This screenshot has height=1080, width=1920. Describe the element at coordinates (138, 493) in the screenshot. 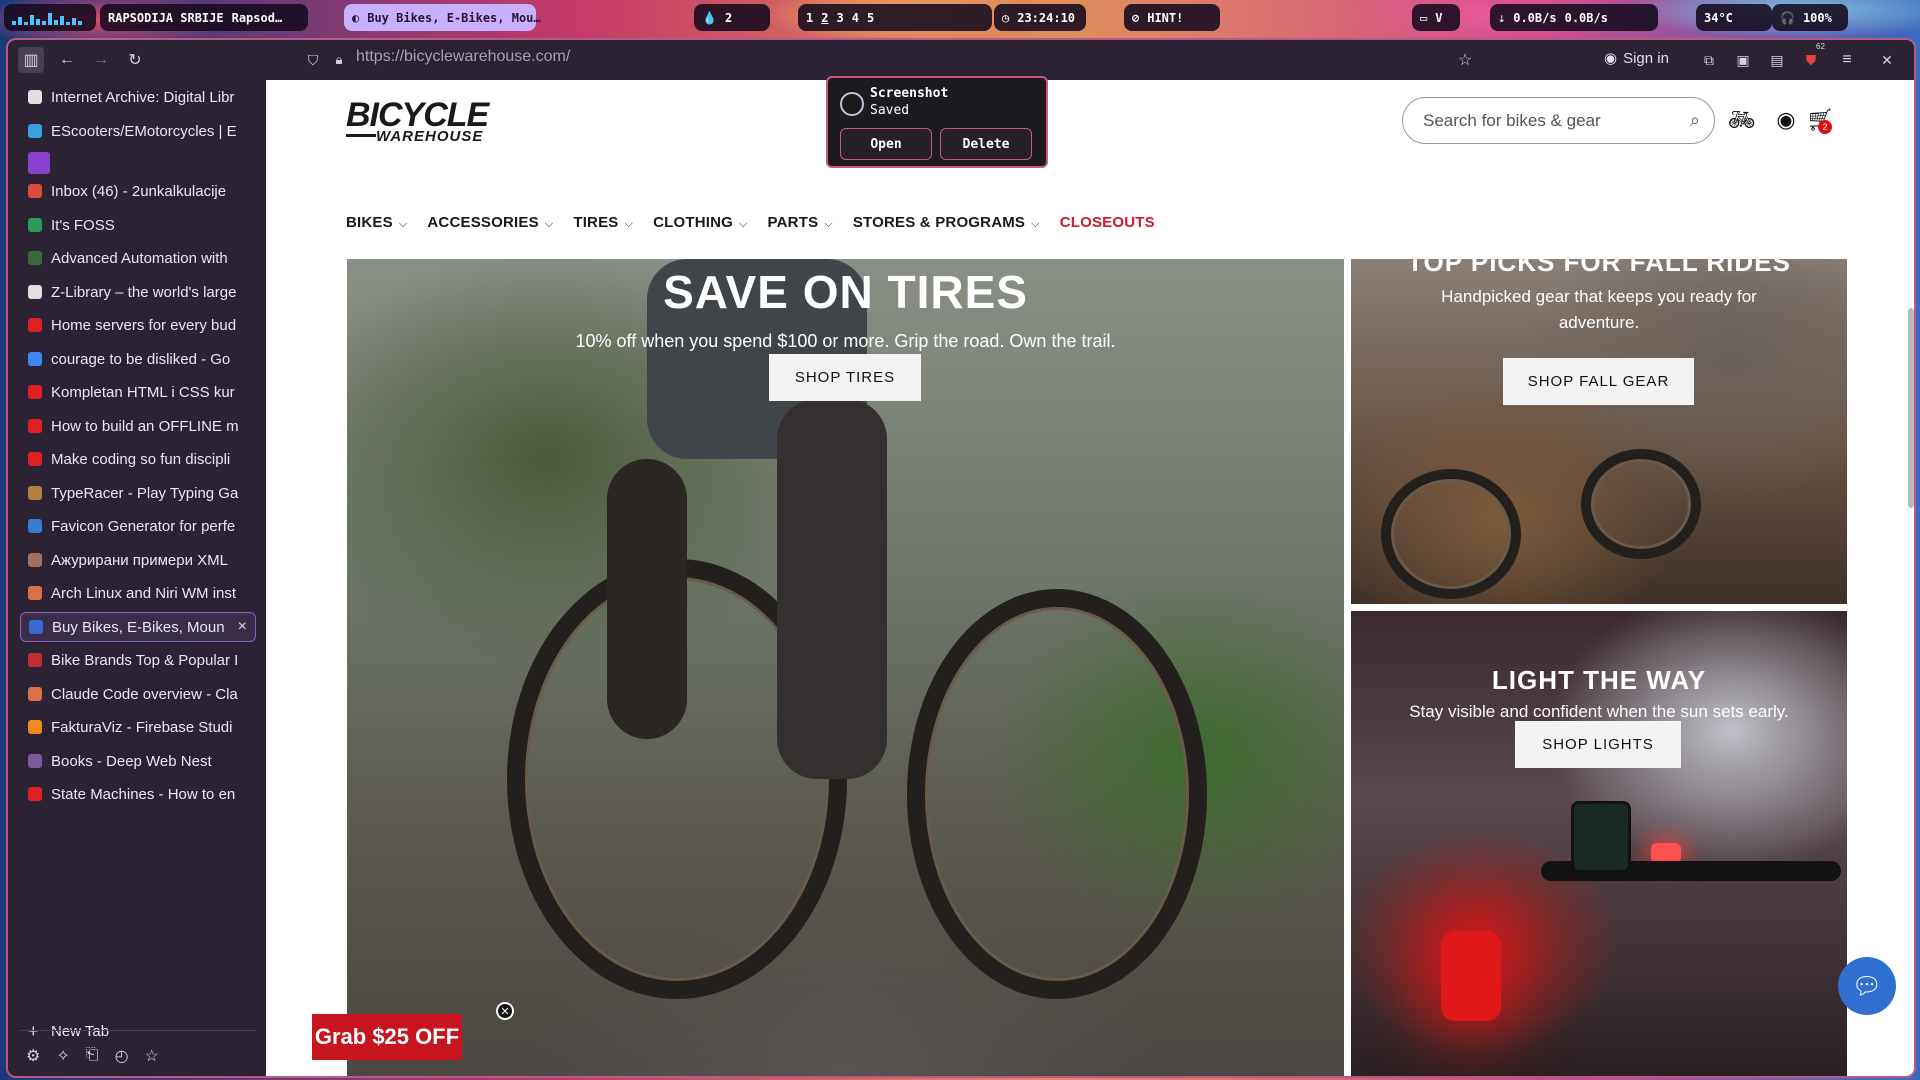

I see `sidebar-tab: TypeRacer - Play Typing Ga` at that location.